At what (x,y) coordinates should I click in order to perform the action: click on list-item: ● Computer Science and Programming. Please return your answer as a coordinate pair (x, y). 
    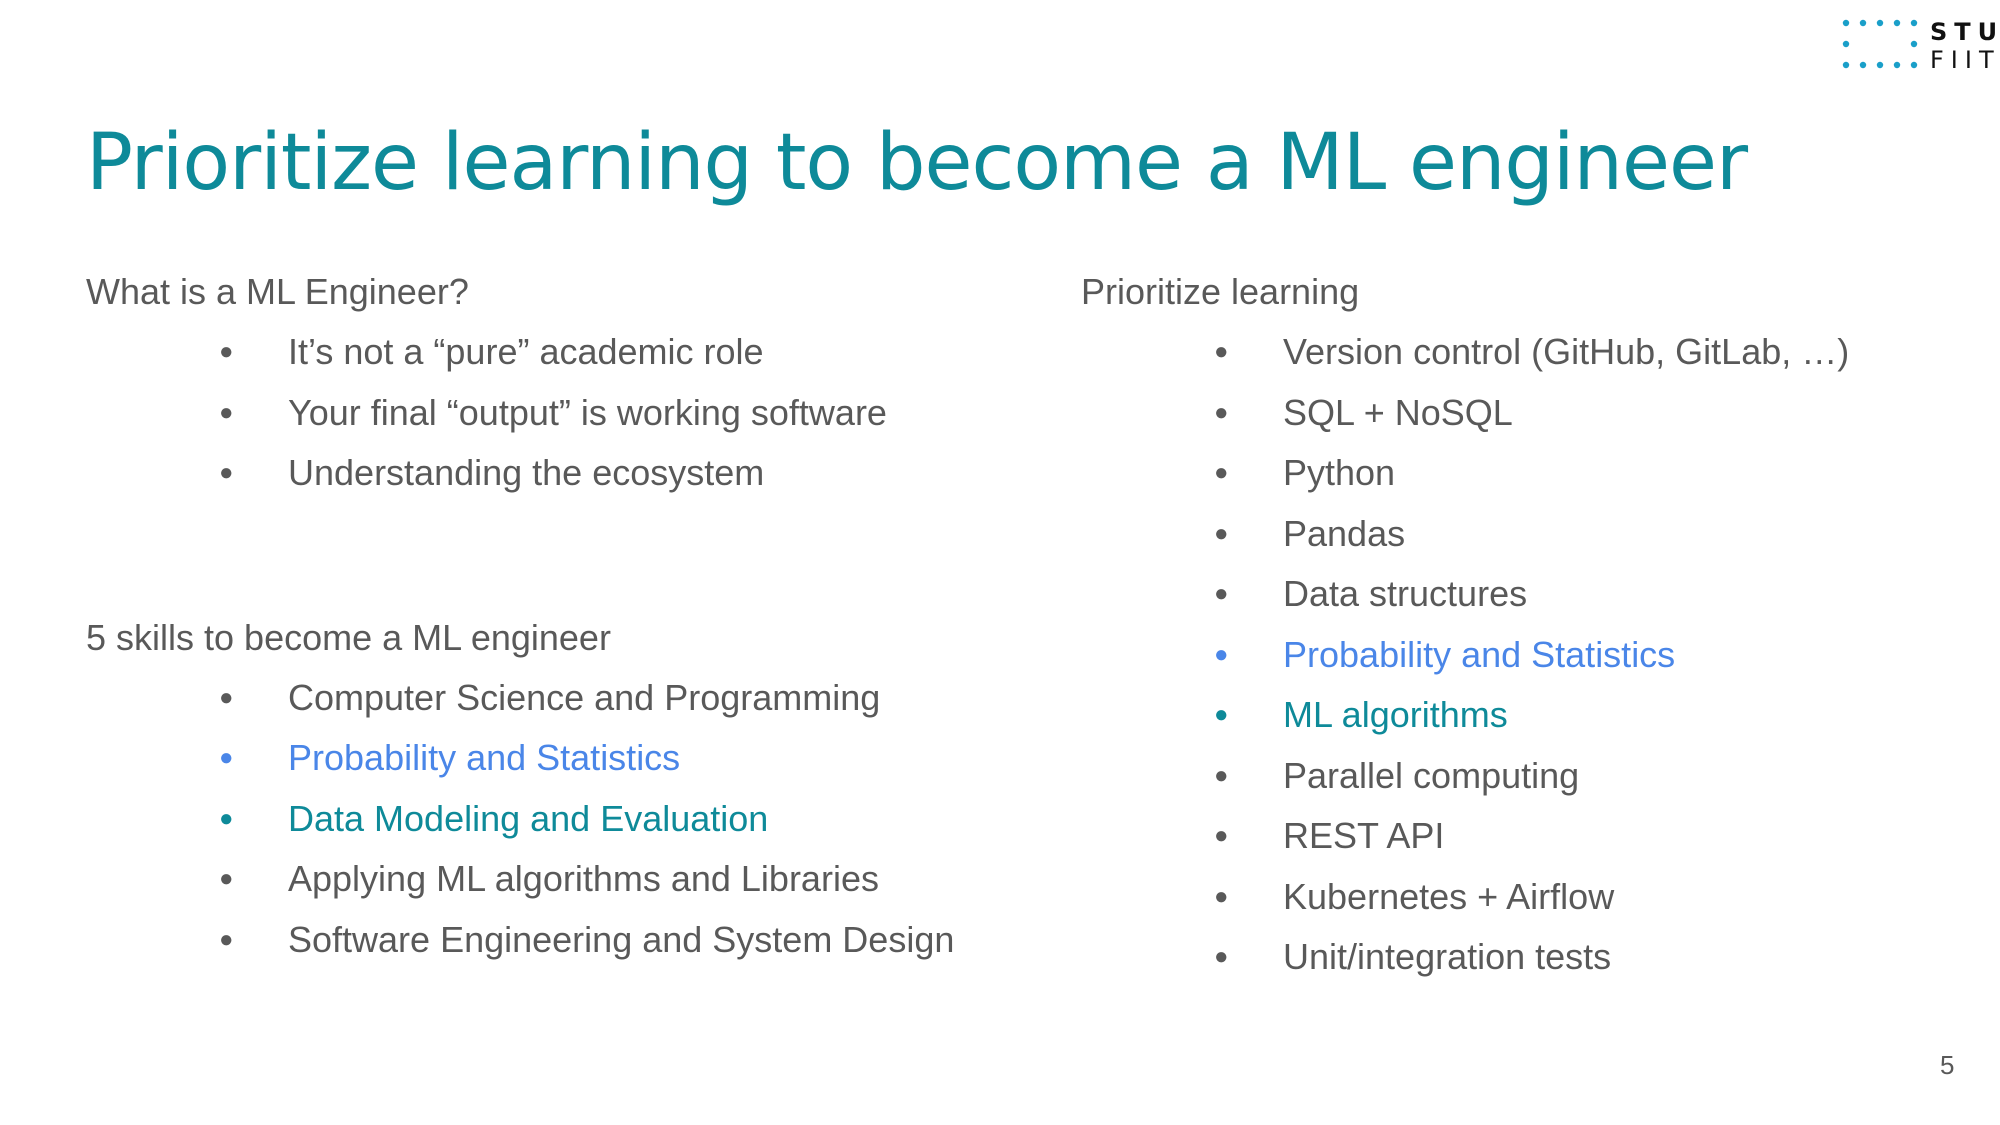
    Looking at the image, I should click on (566, 698).